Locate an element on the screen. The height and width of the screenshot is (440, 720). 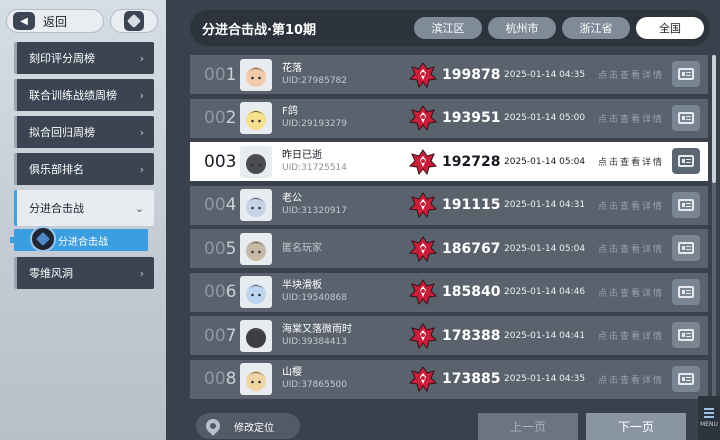
score-value: 186767 is located at coordinates (471, 248).